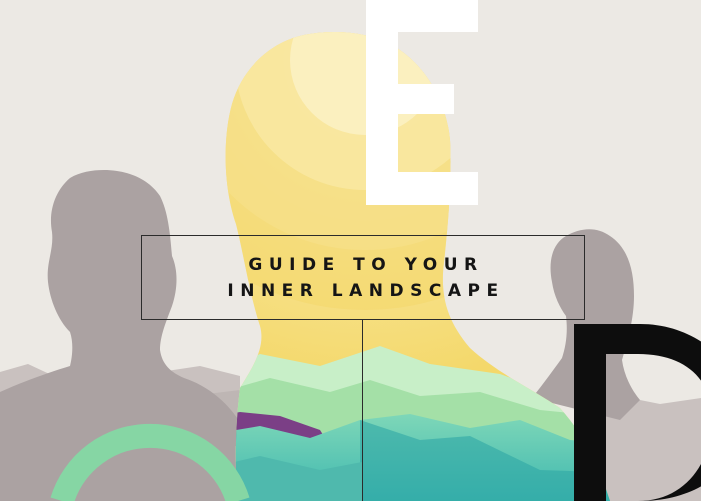 The height and width of the screenshot is (501, 701). Describe the element at coordinates (422, 102) in the screenshot. I see `letter-e` at that location.